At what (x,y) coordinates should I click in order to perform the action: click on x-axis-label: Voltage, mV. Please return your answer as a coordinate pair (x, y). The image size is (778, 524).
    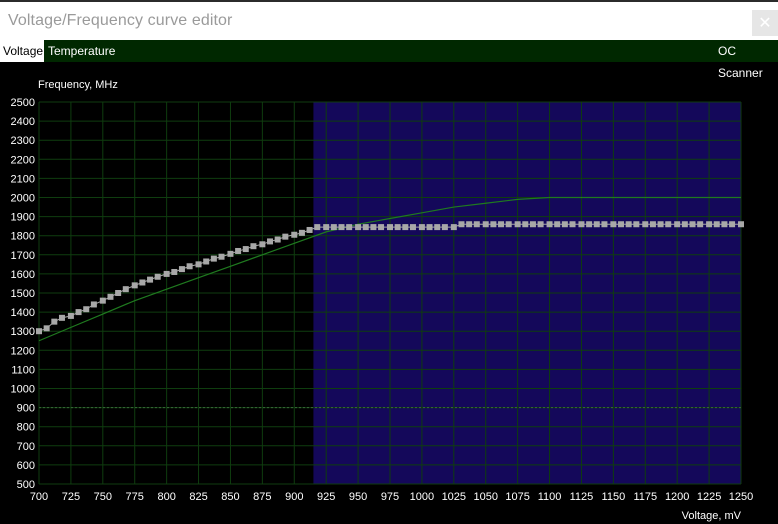
    Looking at the image, I should click on (712, 516).